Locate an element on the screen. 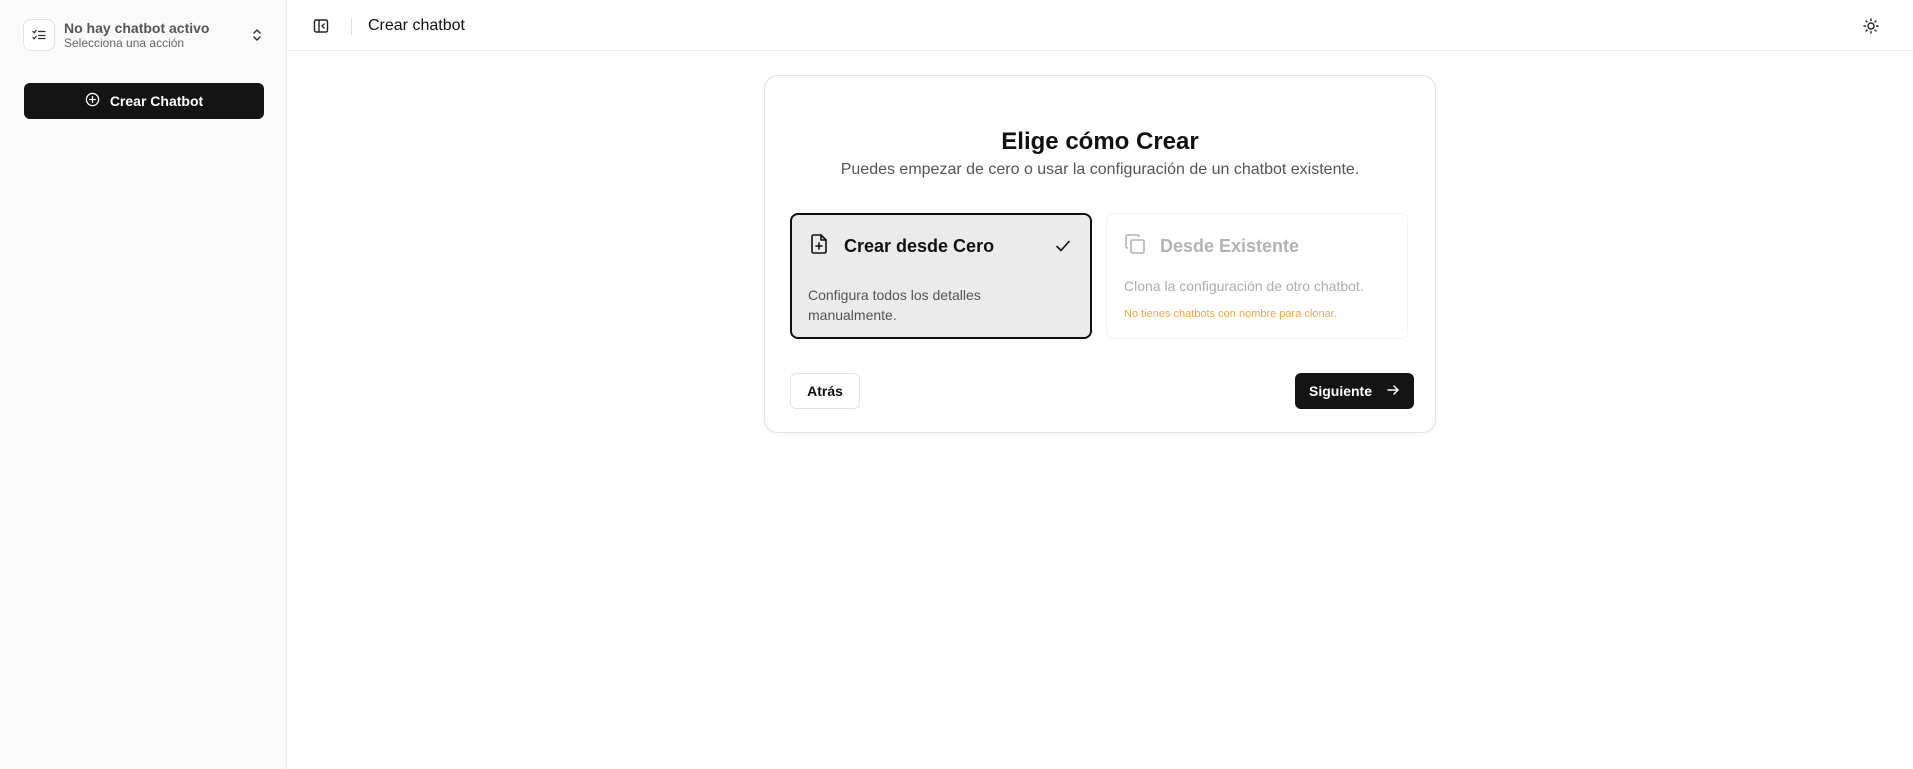 Image resolution: width=1913 pixels, height=769 pixels. list-check-icon is located at coordinates (39, 35).